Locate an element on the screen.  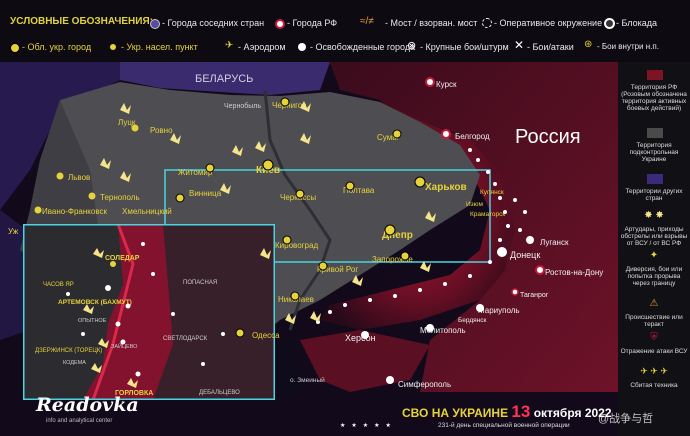
city-odessa: Одесса is located at coordinates (266, 335).